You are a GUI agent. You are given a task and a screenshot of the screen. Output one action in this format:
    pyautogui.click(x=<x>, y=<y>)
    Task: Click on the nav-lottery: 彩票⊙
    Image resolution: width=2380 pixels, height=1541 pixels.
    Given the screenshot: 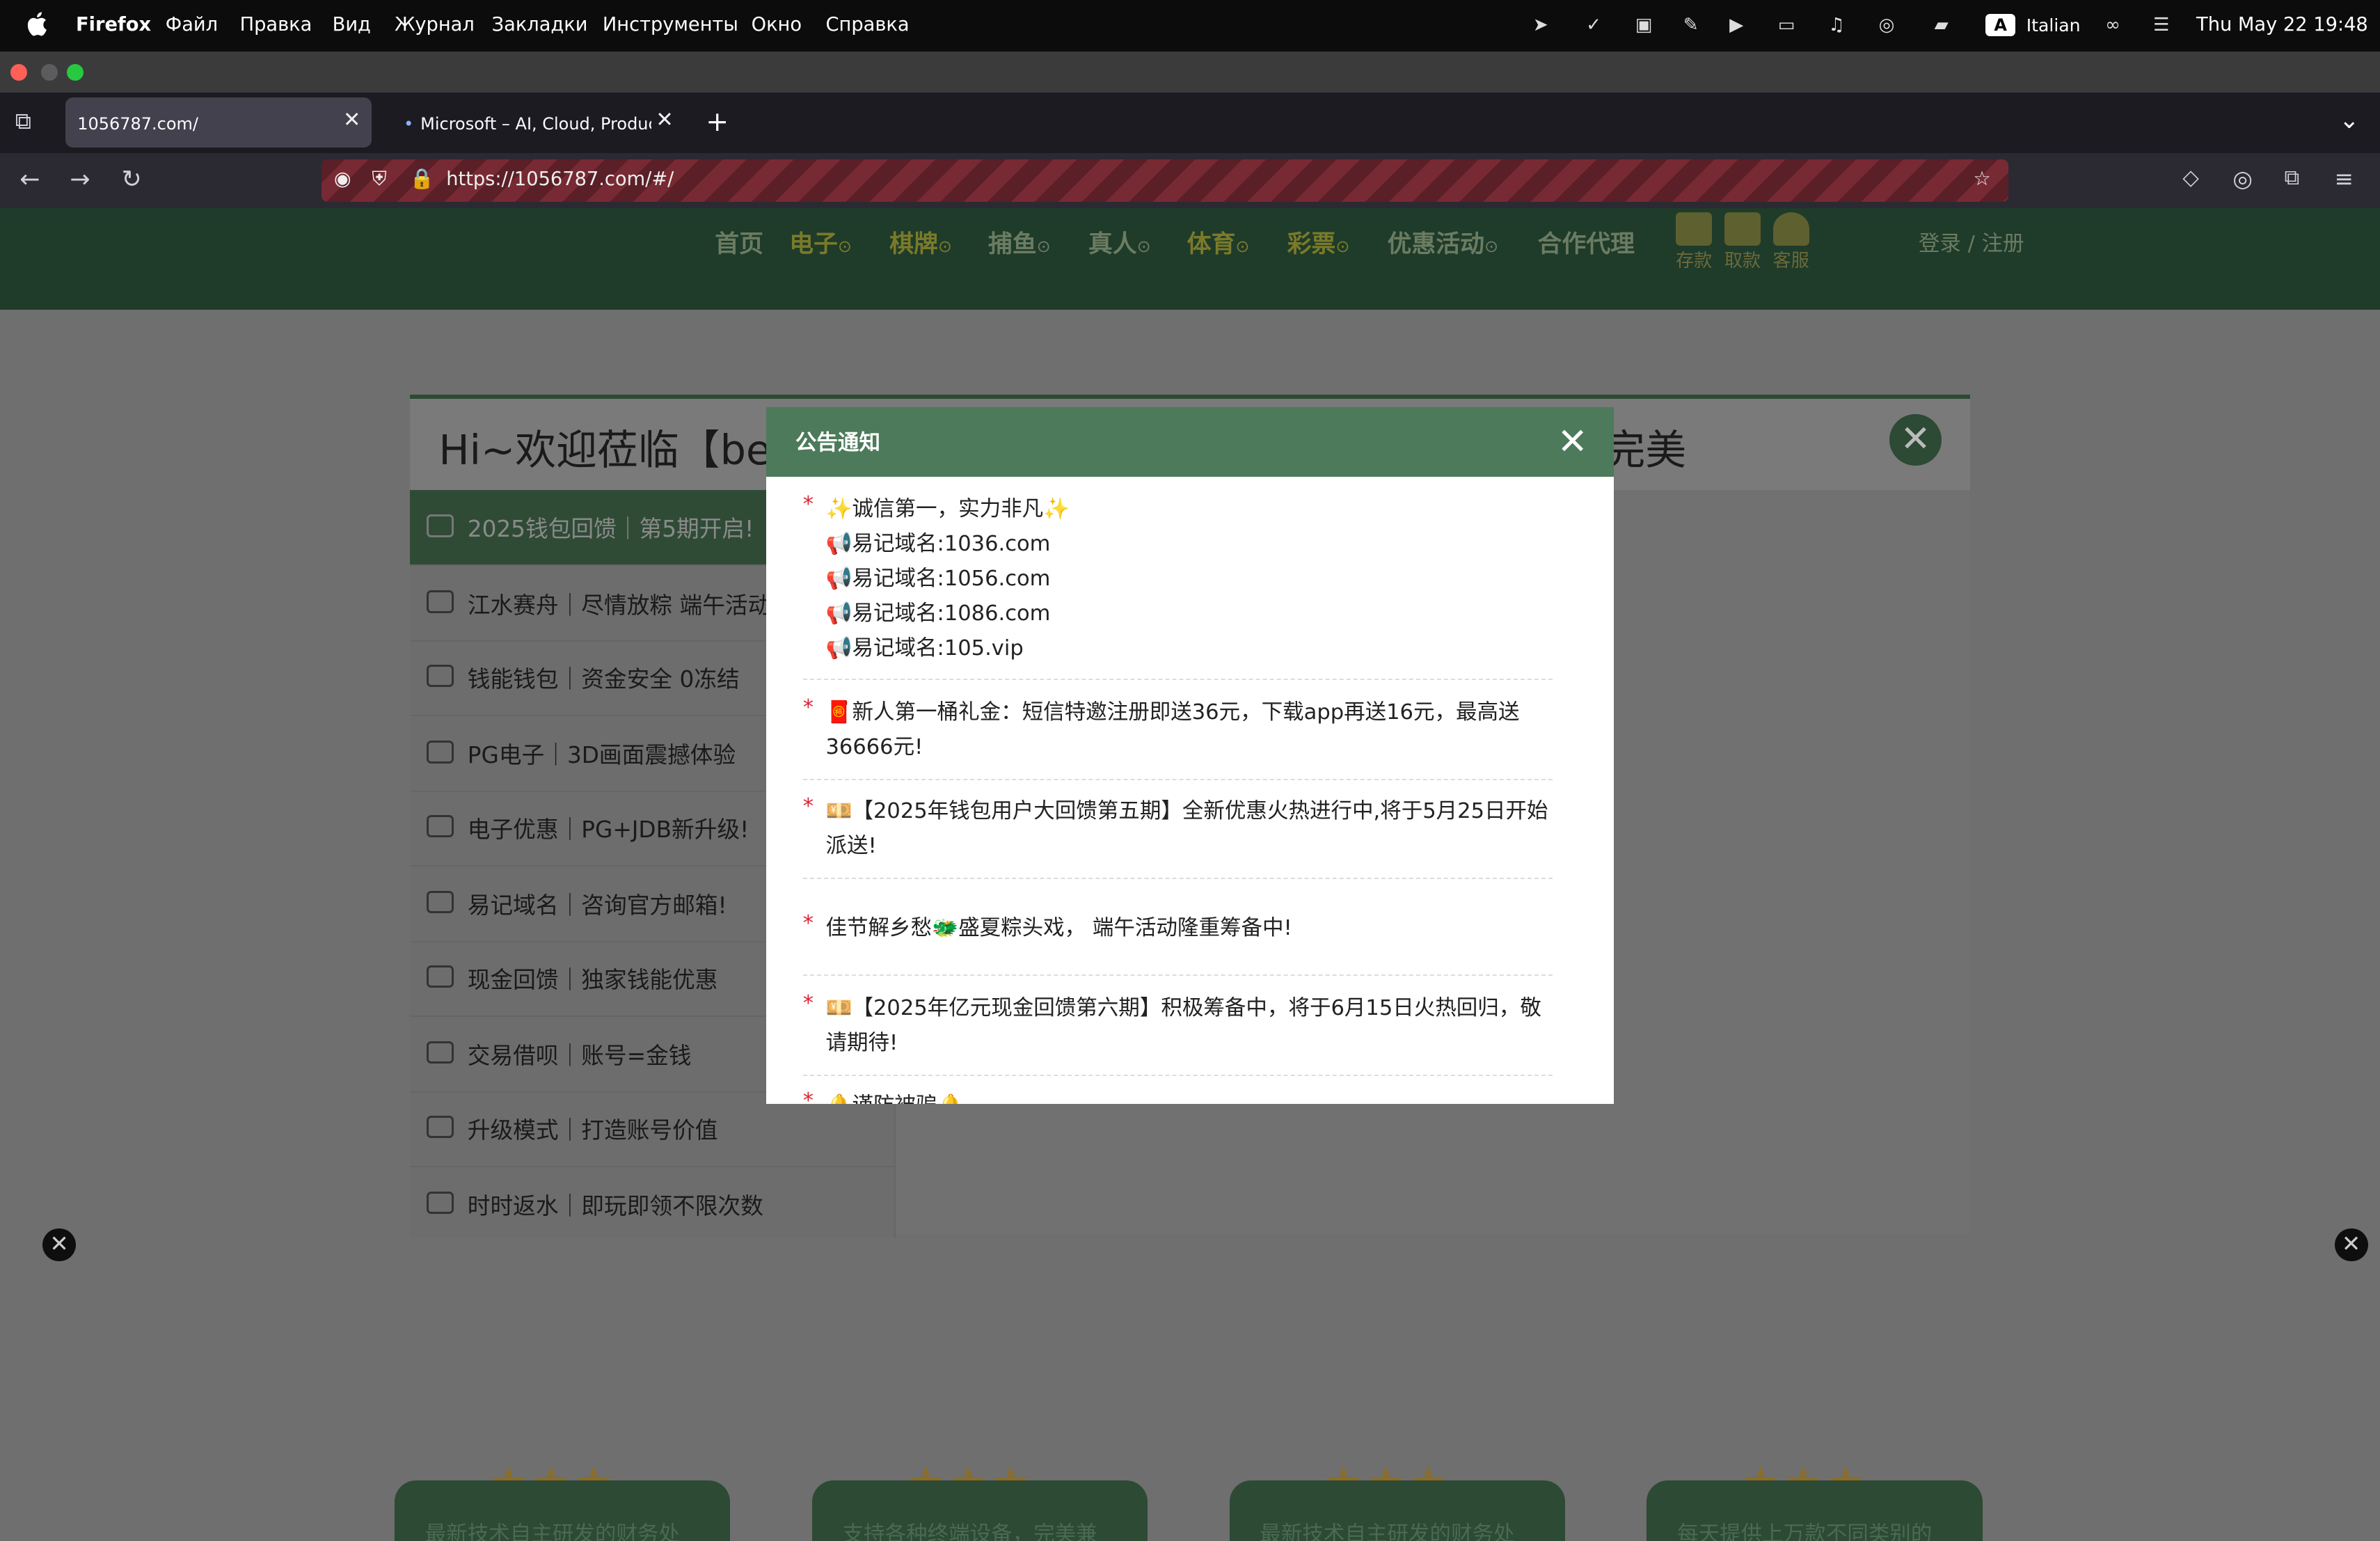 What is the action you would take?
    pyautogui.click(x=1318, y=242)
    